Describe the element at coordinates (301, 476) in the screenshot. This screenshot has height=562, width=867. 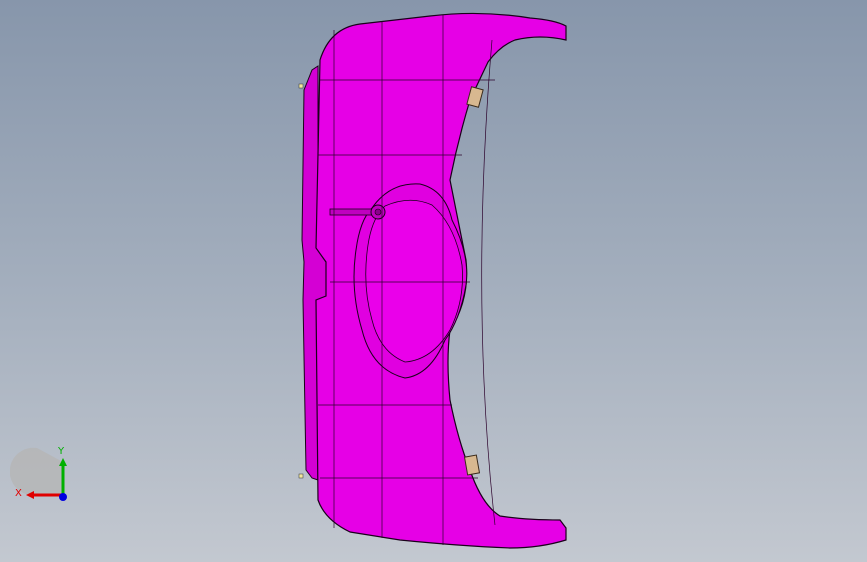
I see `marker-bottom` at that location.